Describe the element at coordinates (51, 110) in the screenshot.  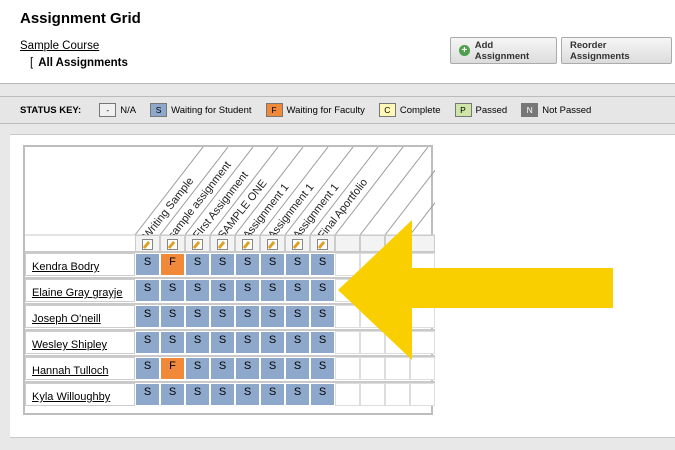
I see `status-key-title: STATUS KEY:` at that location.